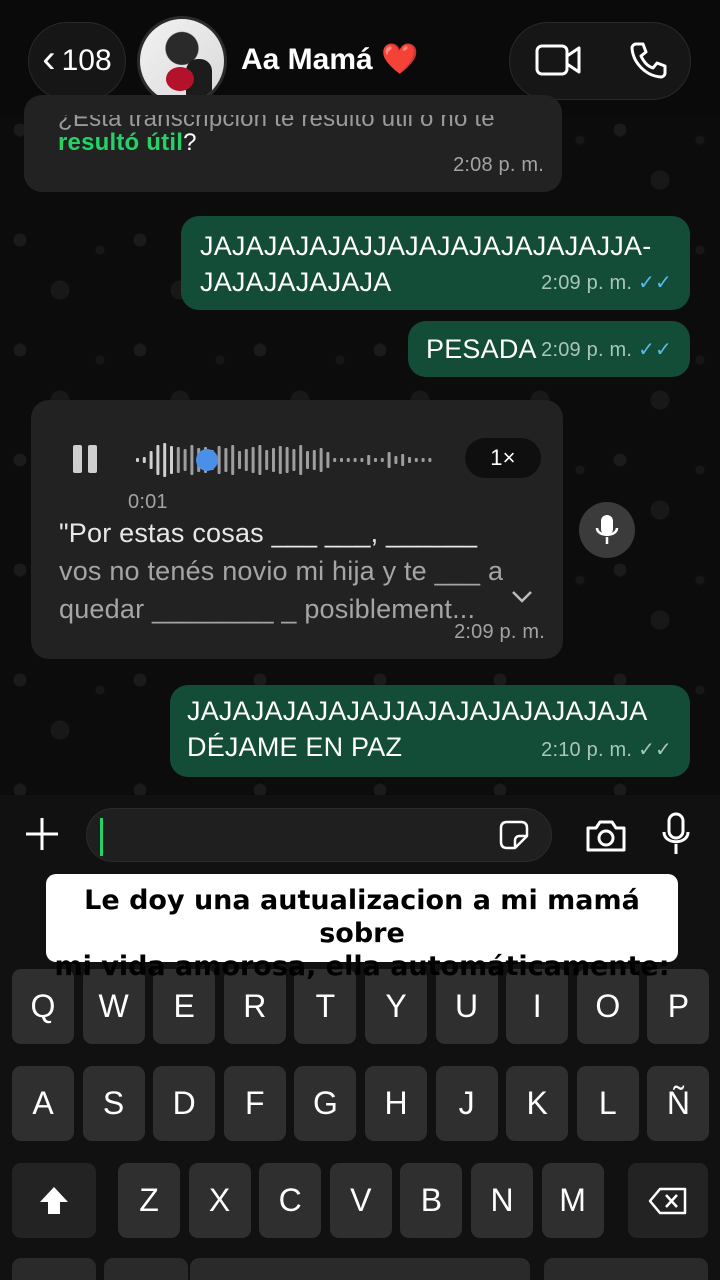 The height and width of the screenshot is (1280, 720). Describe the element at coordinates (190, 142) in the screenshot. I see `message-suffix: ?` at that location.